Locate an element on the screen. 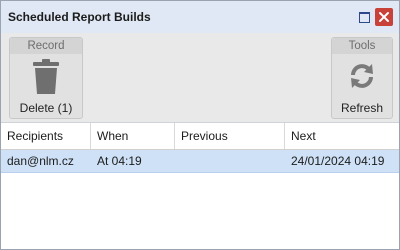 This screenshot has width=400, height=250. refresh-button-label: Refresh is located at coordinates (362, 108).